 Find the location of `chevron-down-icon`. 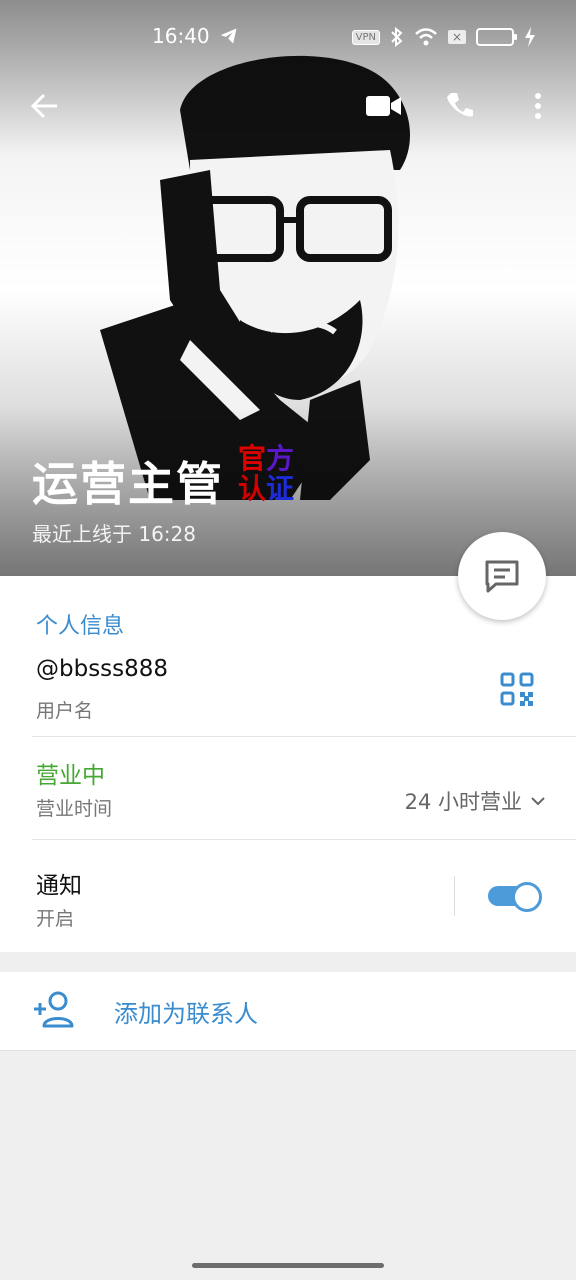

chevron-down-icon is located at coordinates (538, 801).